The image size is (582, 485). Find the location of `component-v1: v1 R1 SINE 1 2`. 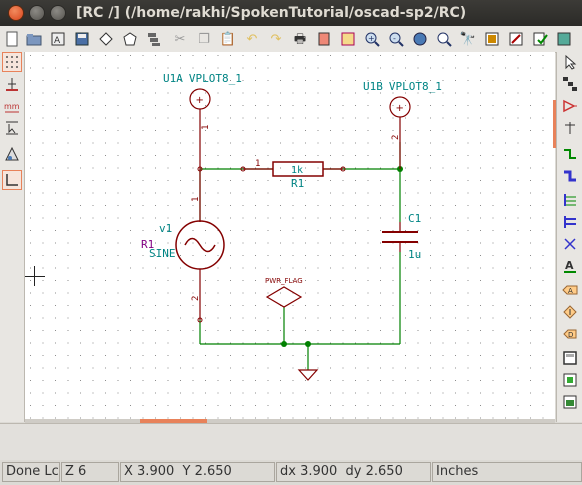

component-v1: v1 R1 SINE 1 2 is located at coordinates (183, 246).